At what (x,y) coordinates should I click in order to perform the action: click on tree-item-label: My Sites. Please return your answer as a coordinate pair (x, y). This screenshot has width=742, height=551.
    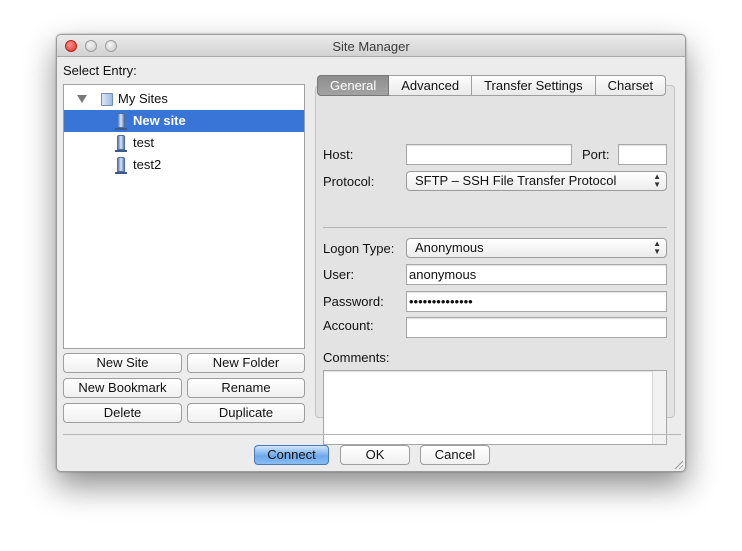
    Looking at the image, I should click on (143, 98).